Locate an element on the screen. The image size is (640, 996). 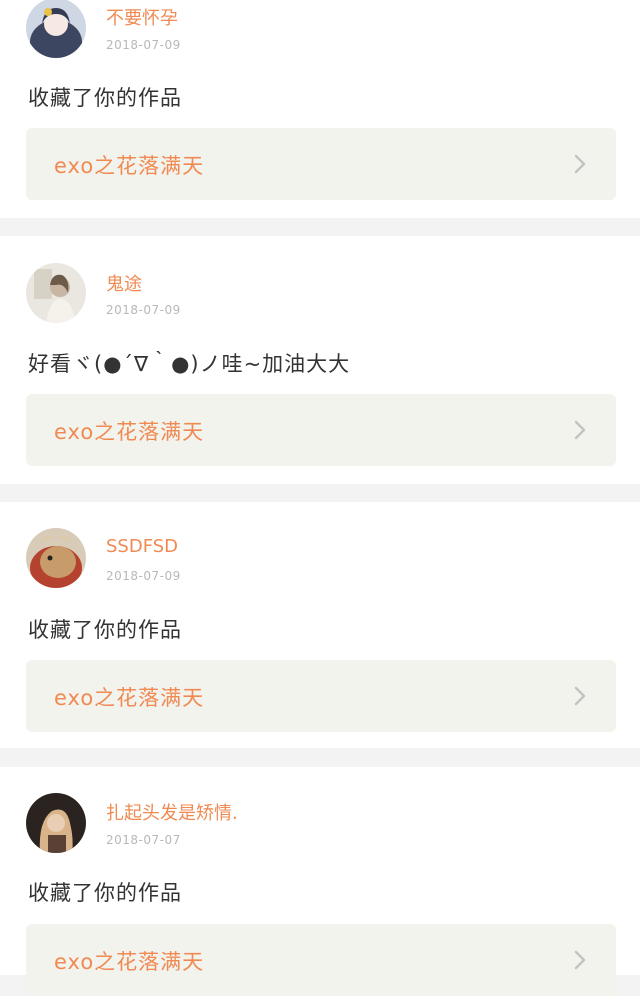
username: 扎起头发是矫情. is located at coordinates (172, 812).